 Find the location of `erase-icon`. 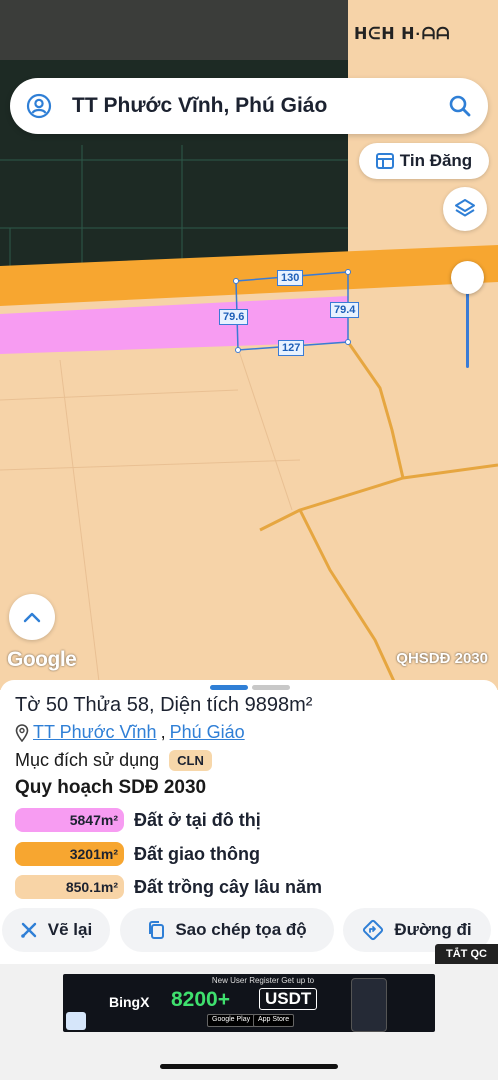

erase-icon is located at coordinates (28, 930).